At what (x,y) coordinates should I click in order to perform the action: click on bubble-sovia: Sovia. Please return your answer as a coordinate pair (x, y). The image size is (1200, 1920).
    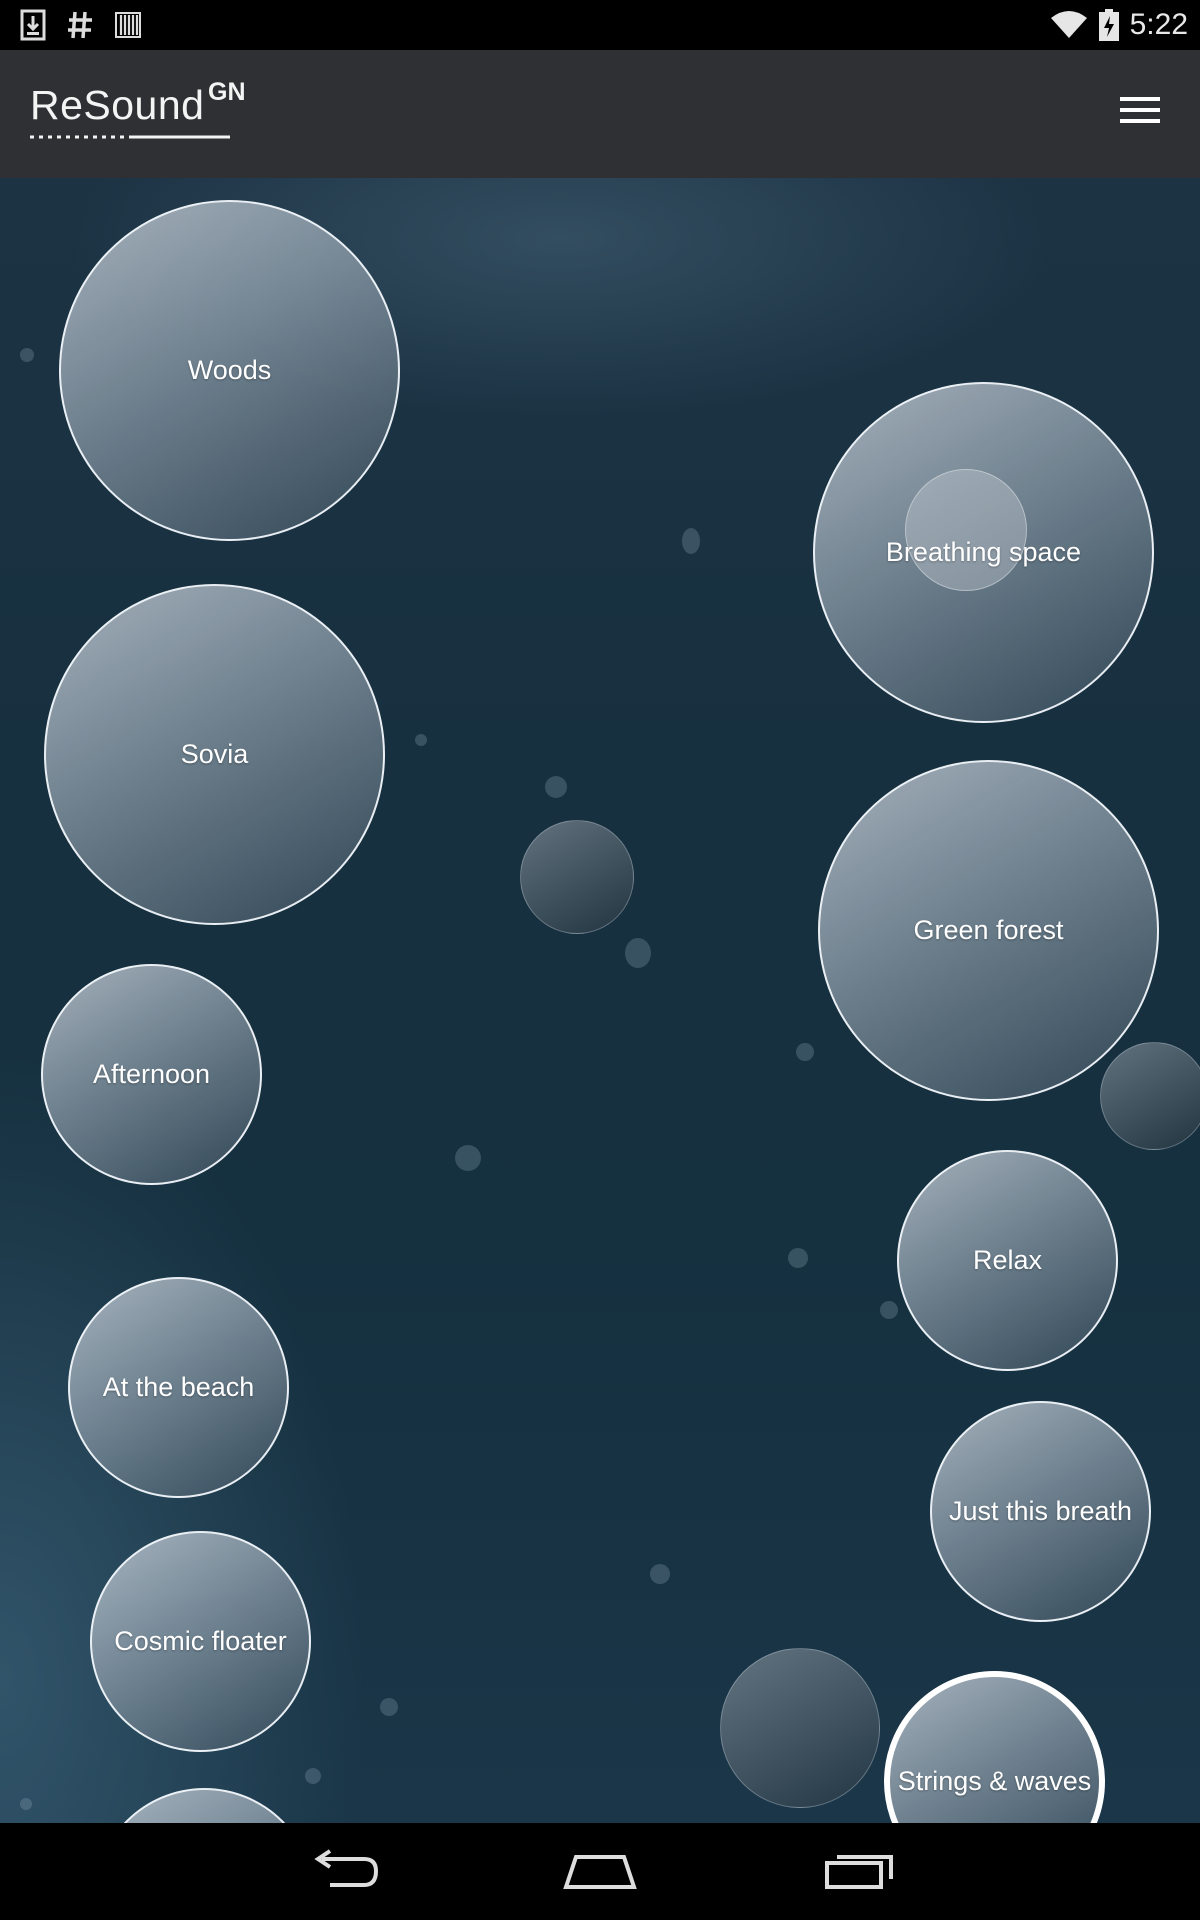
    Looking at the image, I should click on (214, 754).